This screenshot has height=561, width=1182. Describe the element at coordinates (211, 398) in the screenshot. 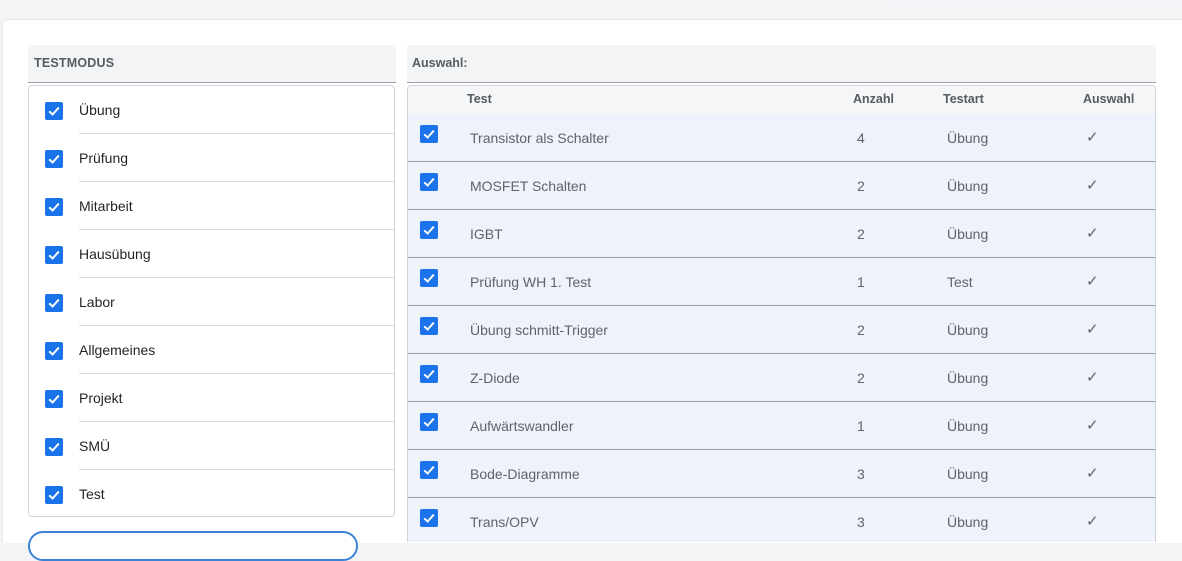

I see `testmodus-item: Projekt` at that location.